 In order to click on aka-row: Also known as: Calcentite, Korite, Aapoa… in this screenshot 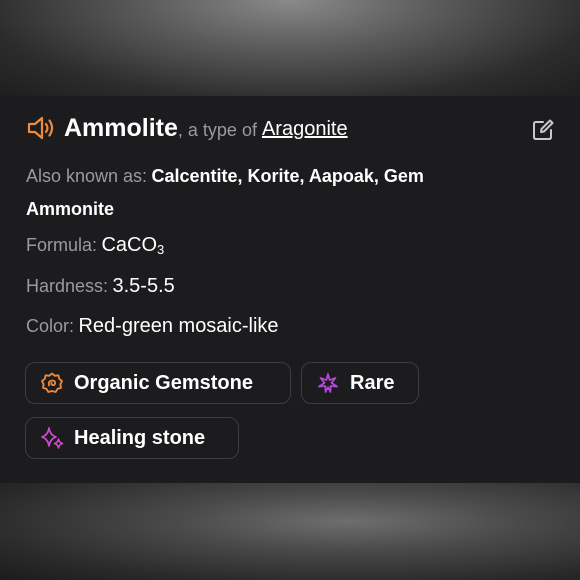, I will do `click(225, 176)`.